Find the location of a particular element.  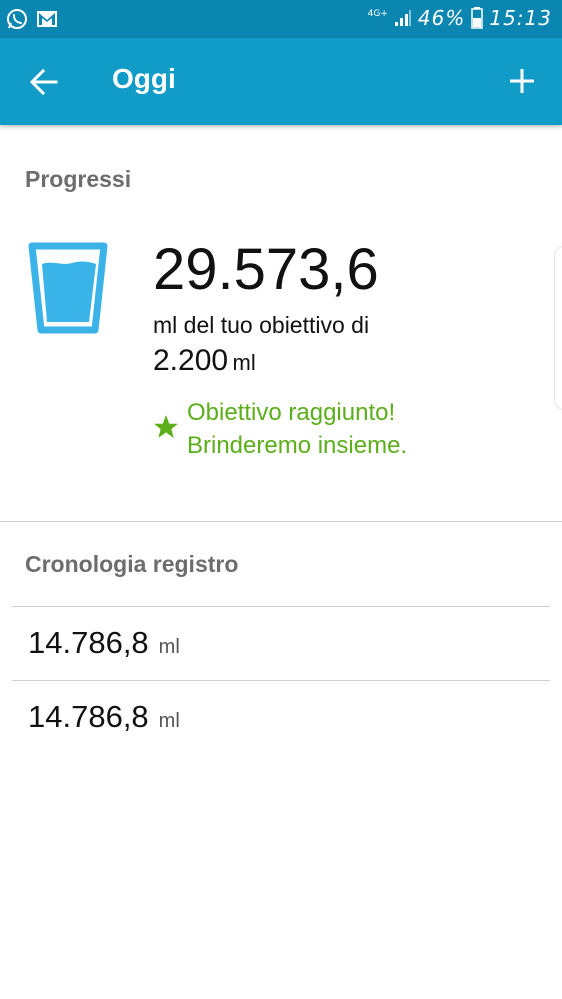

clock: 15:13 is located at coordinates (520, 18).